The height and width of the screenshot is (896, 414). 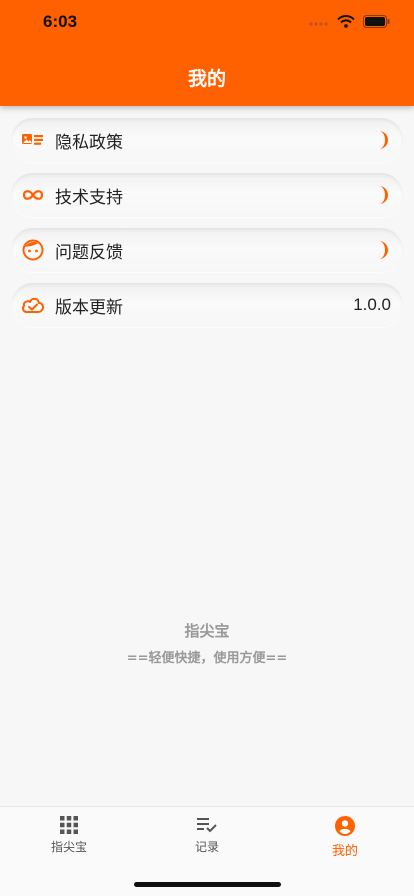 I want to click on account-circle-icon, so click(x=345, y=826).